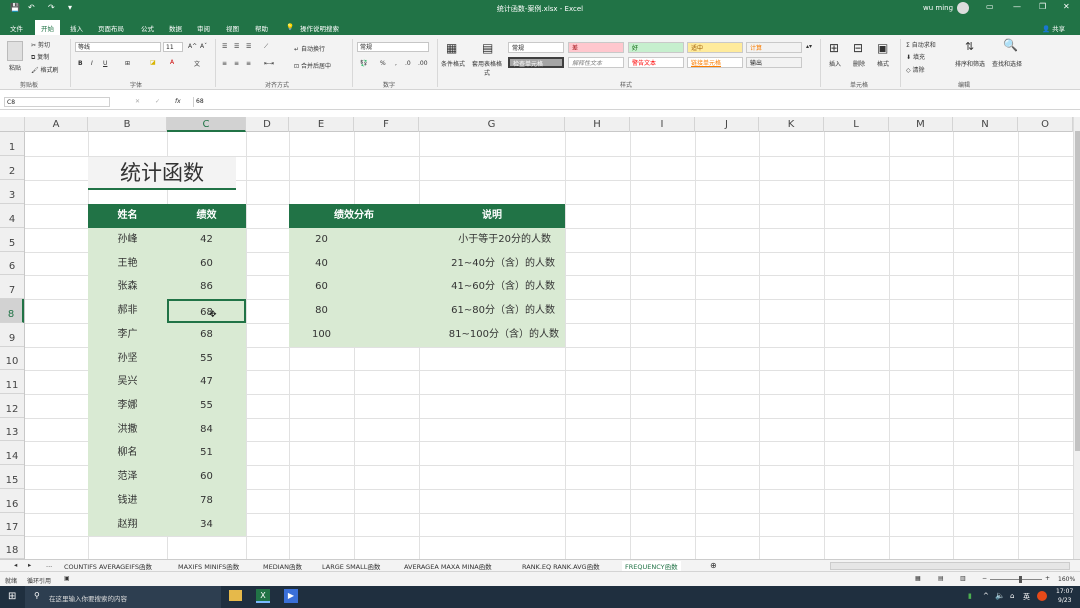 This screenshot has height=608, width=1080. What do you see at coordinates (267, 124) in the screenshot?
I see `column-header: D` at bounding box center [267, 124].